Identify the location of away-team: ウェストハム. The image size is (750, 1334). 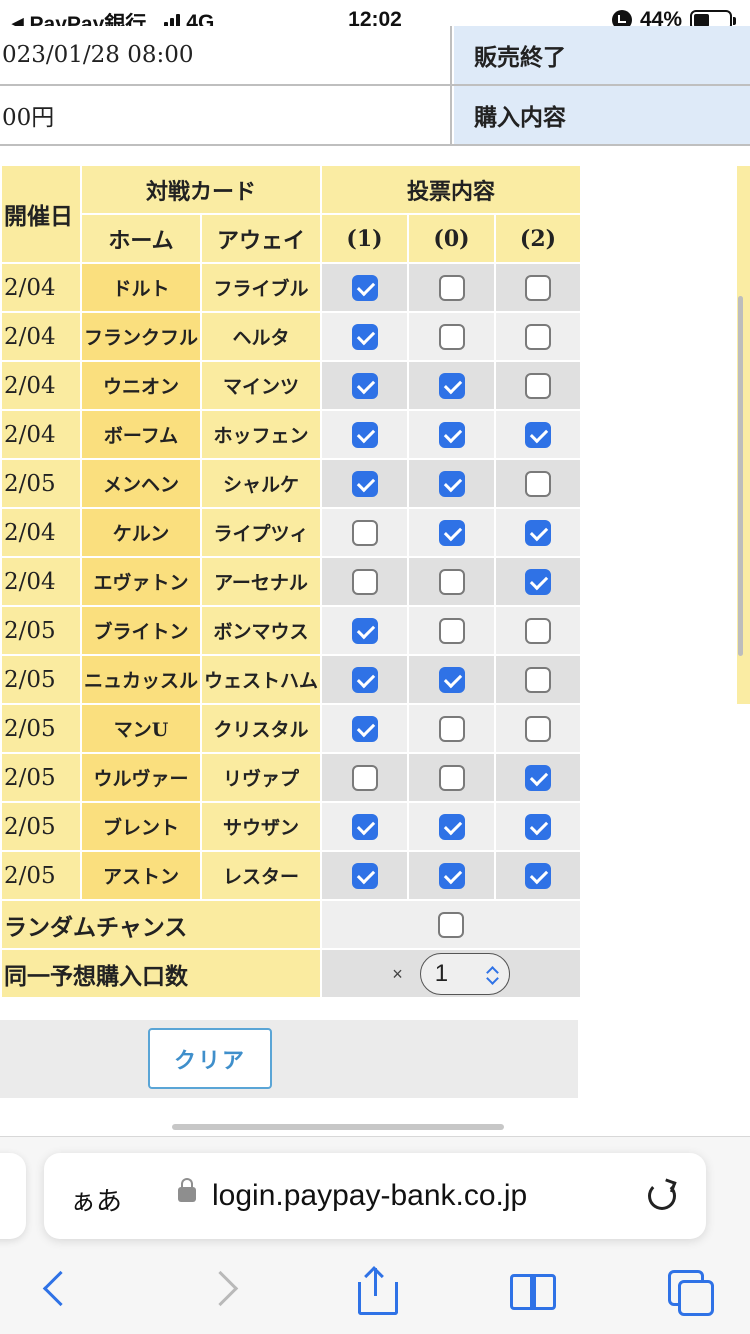
(261, 679).